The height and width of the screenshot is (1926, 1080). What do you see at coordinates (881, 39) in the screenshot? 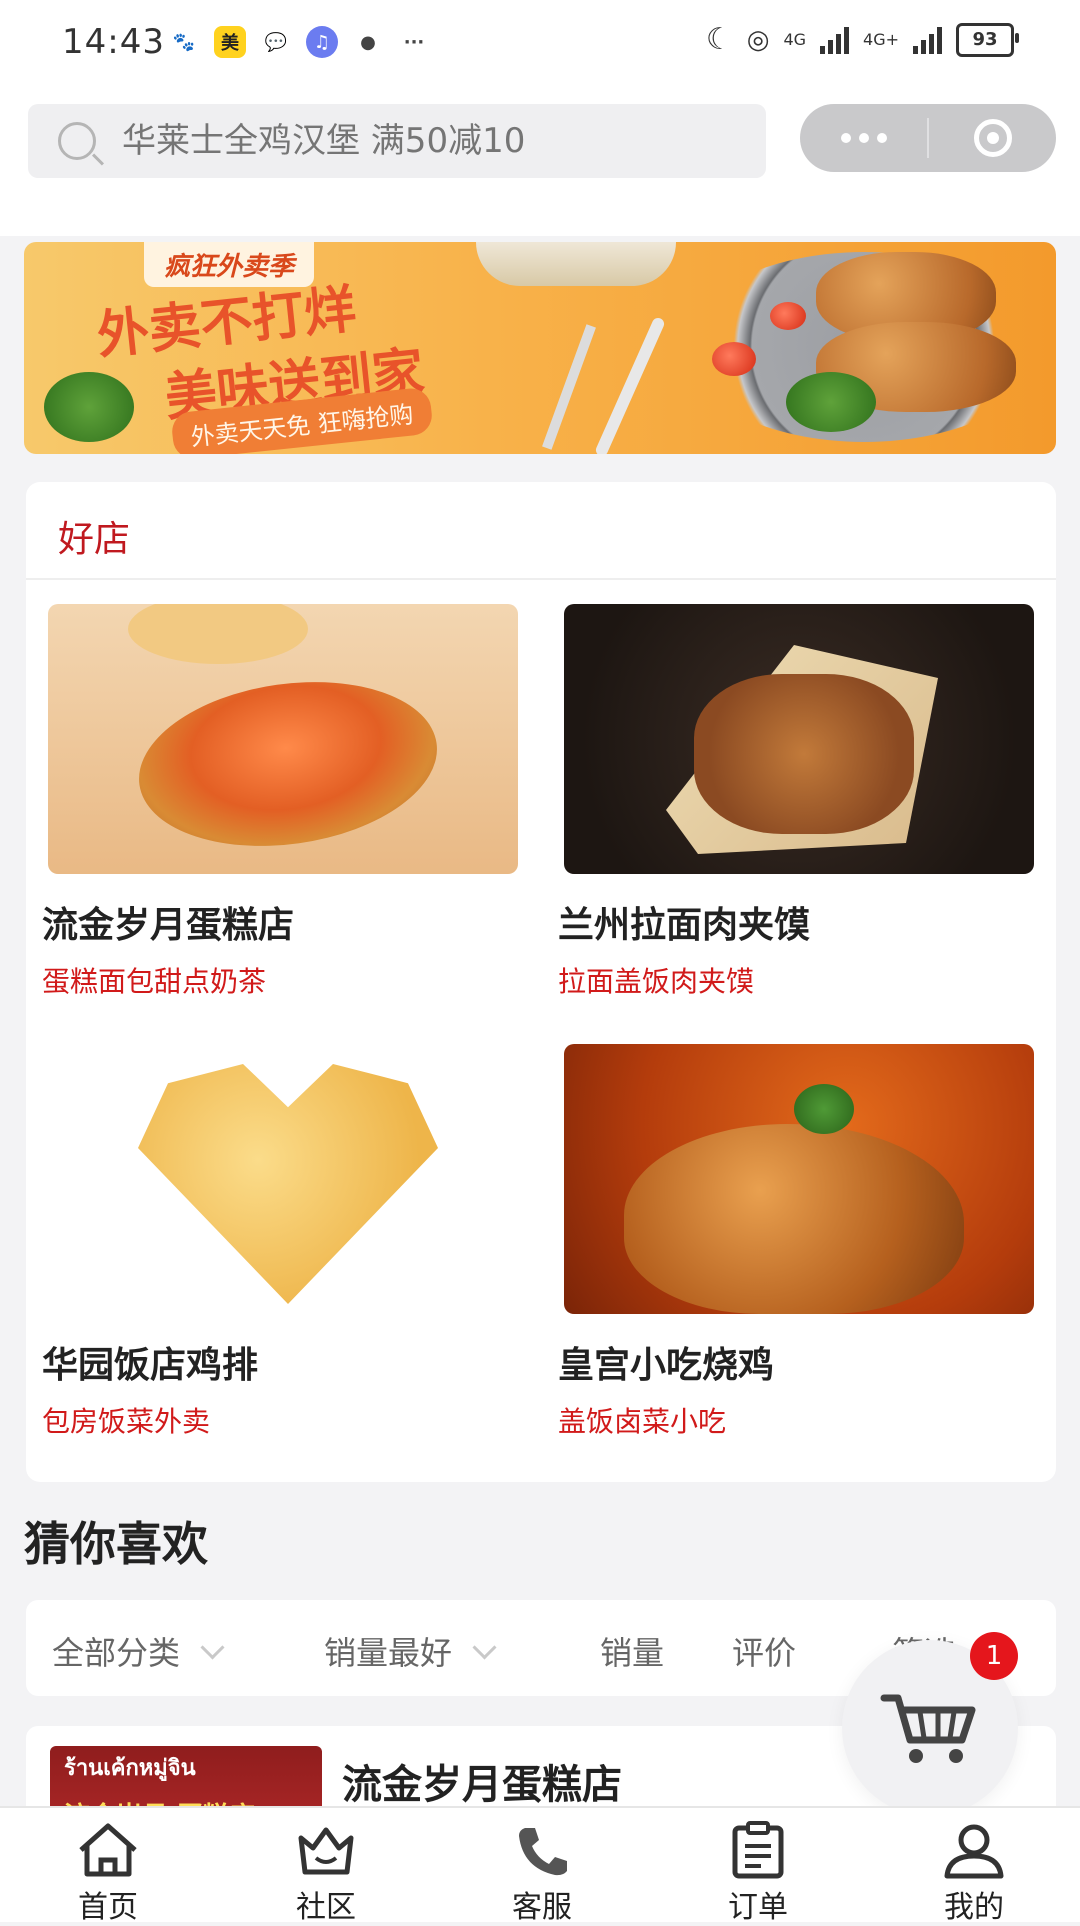
I see `net2-label: 4G+` at bounding box center [881, 39].